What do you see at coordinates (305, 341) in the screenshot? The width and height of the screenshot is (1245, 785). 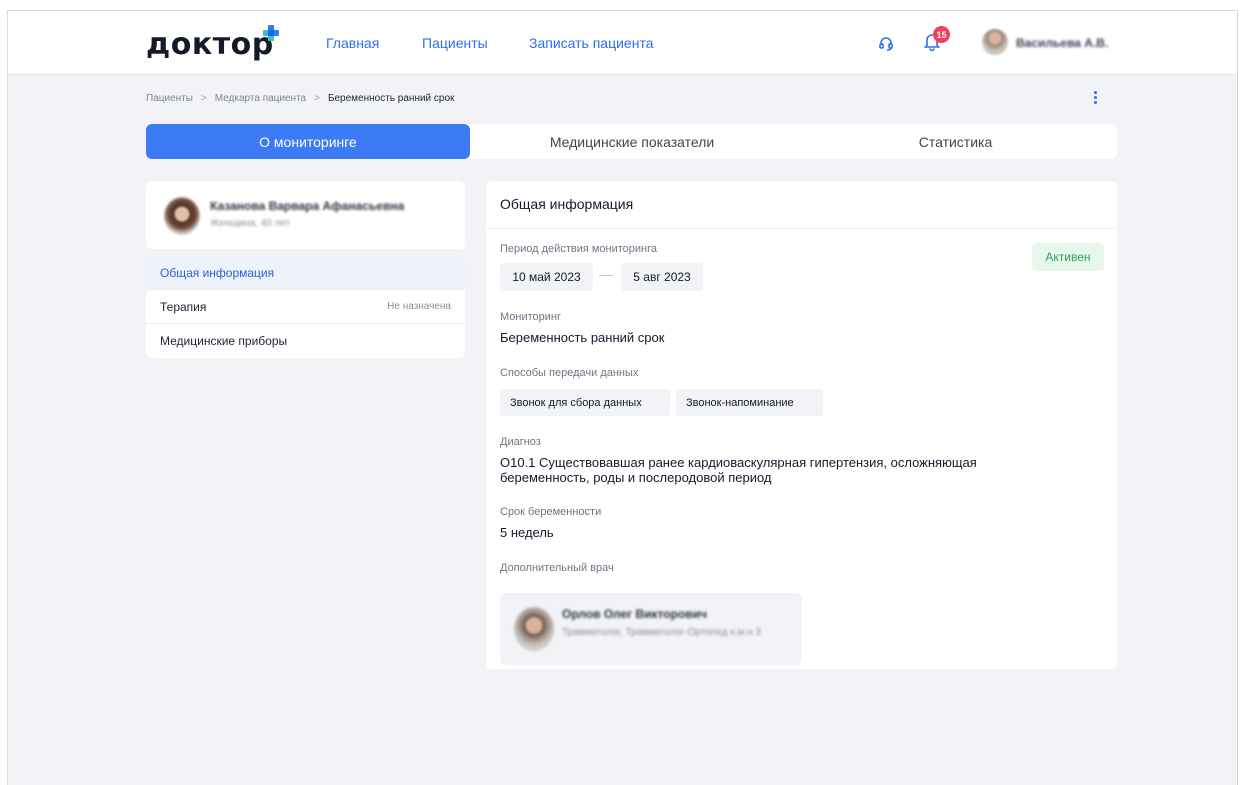 I see `sidebar-item-medical-devices: Медицинские приборы` at bounding box center [305, 341].